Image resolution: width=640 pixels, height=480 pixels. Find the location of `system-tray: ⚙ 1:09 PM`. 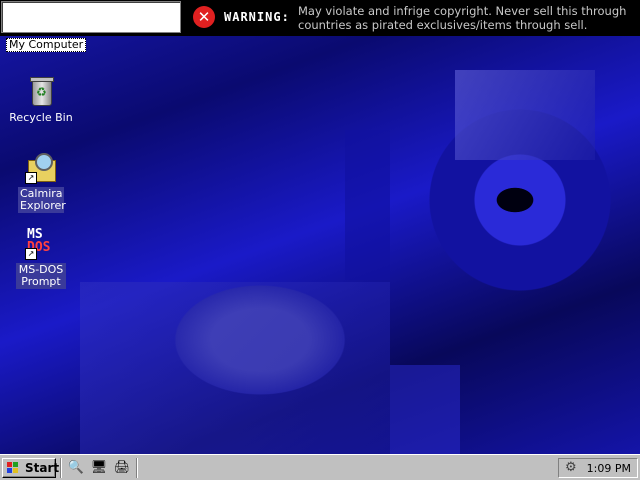

system-tray: ⚙ 1:09 PM is located at coordinates (598, 468).